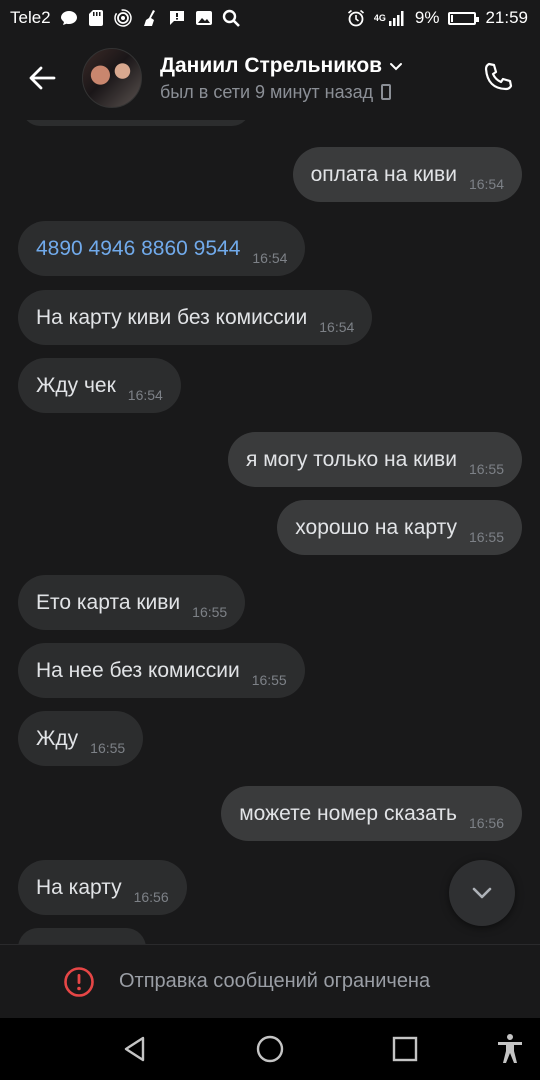 The width and height of the screenshot is (540, 1080). What do you see at coordinates (112, 78) in the screenshot?
I see `contact-avatar` at bounding box center [112, 78].